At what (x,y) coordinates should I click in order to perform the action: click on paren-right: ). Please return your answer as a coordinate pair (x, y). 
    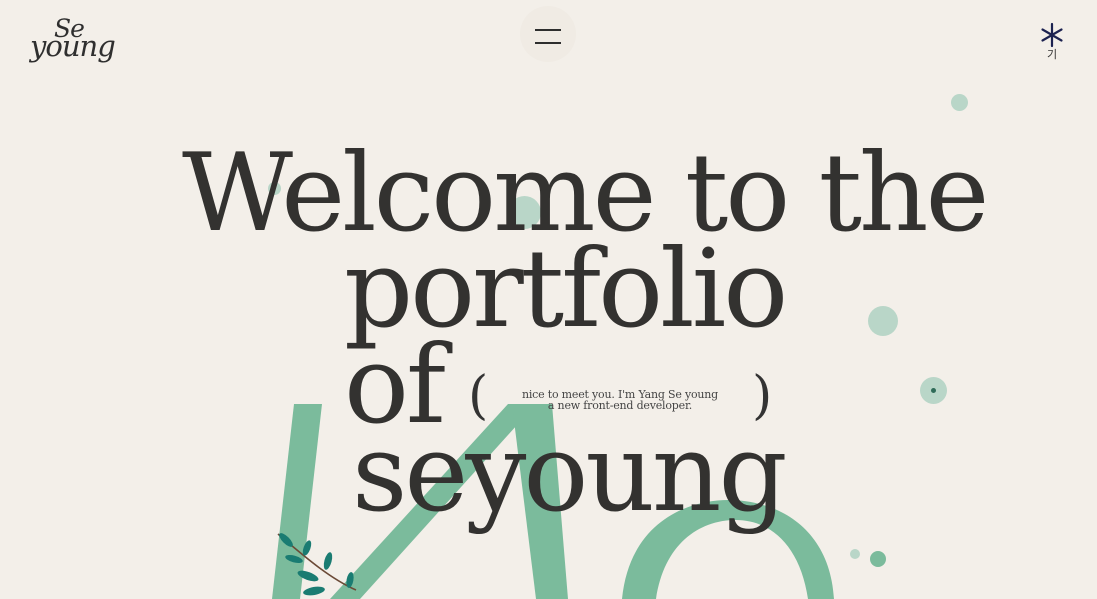
    Looking at the image, I should click on (762, 396).